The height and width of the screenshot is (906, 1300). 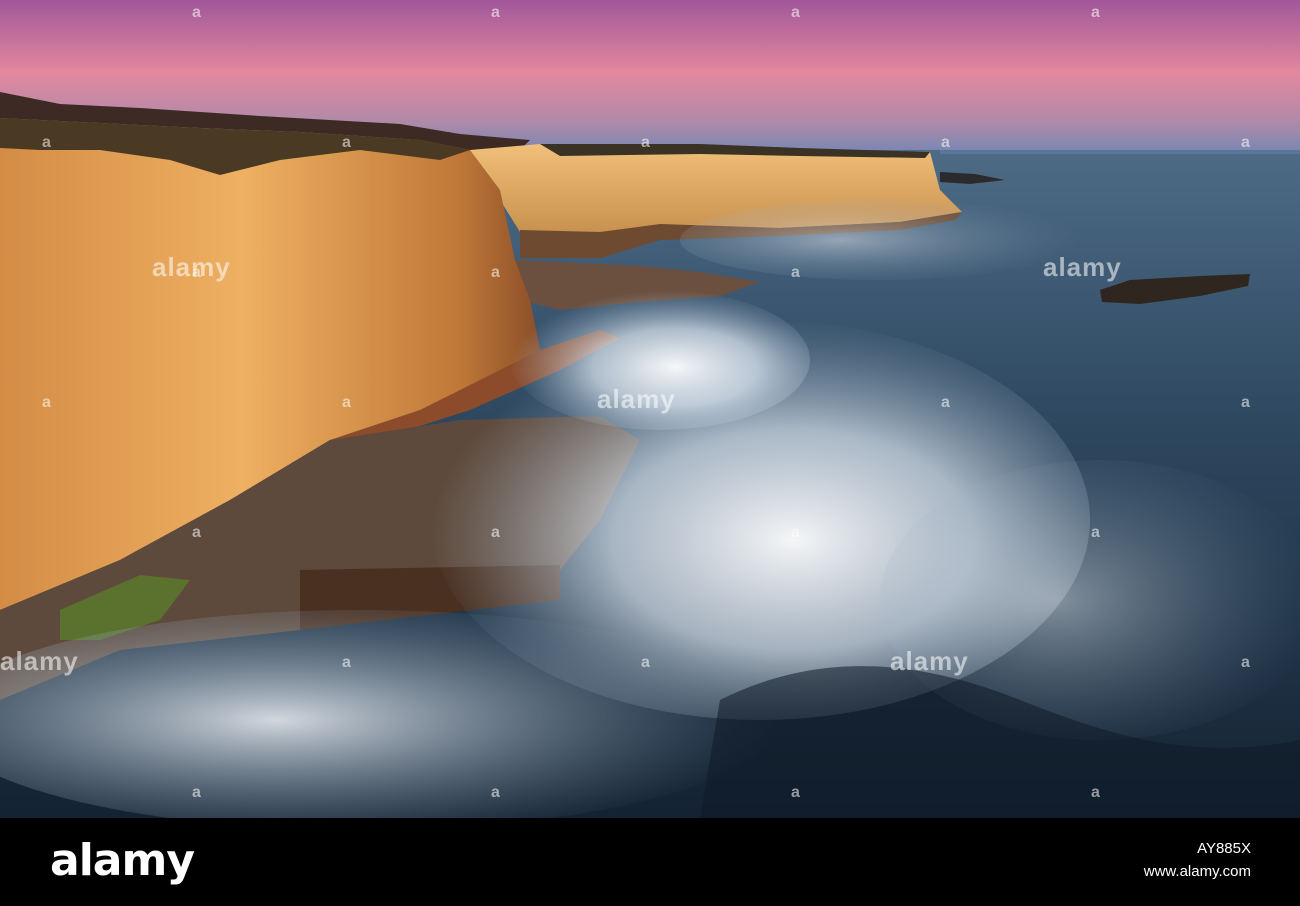 I want to click on horizon, so click(x=1120, y=152).